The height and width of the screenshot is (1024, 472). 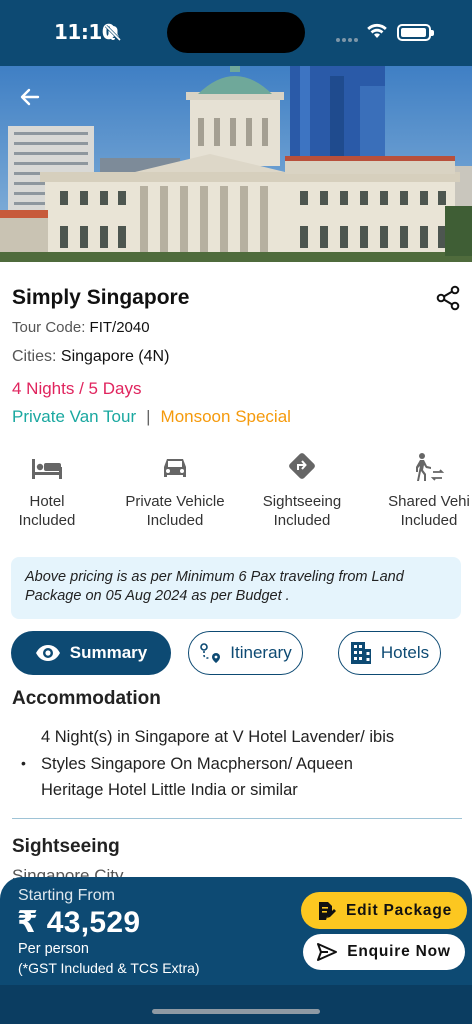 I want to click on signal-dots-icon, so click(x=347, y=39).